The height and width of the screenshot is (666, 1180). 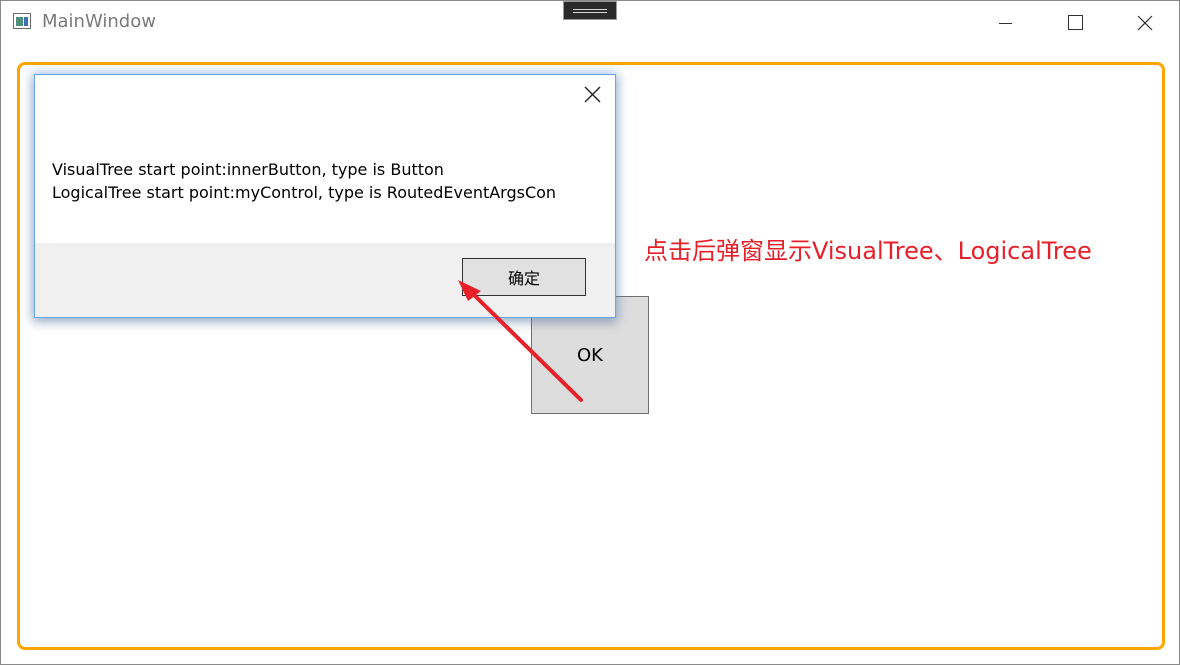 I want to click on maximize-icon, so click(x=1075, y=22).